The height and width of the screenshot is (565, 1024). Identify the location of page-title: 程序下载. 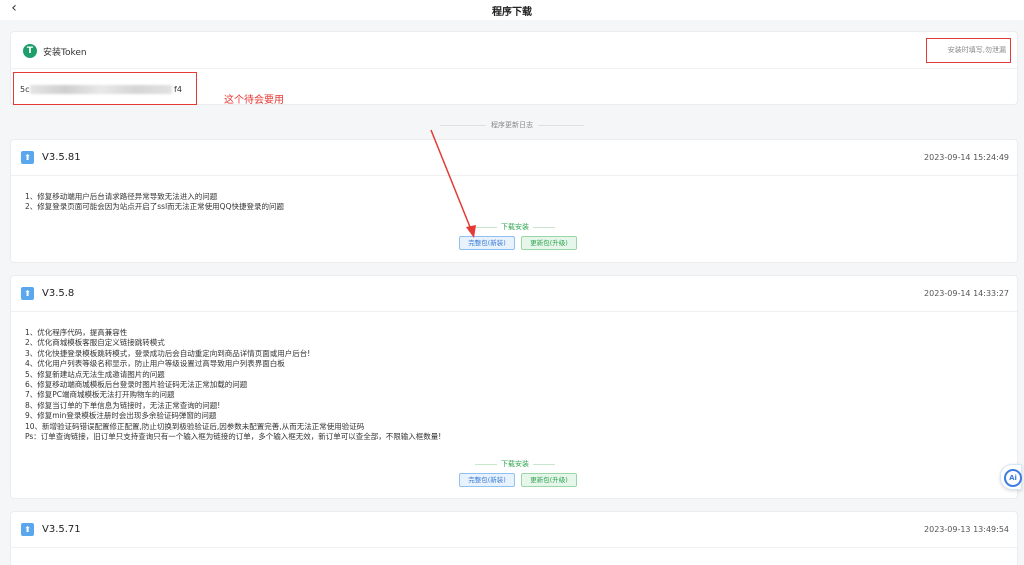
(512, 12).